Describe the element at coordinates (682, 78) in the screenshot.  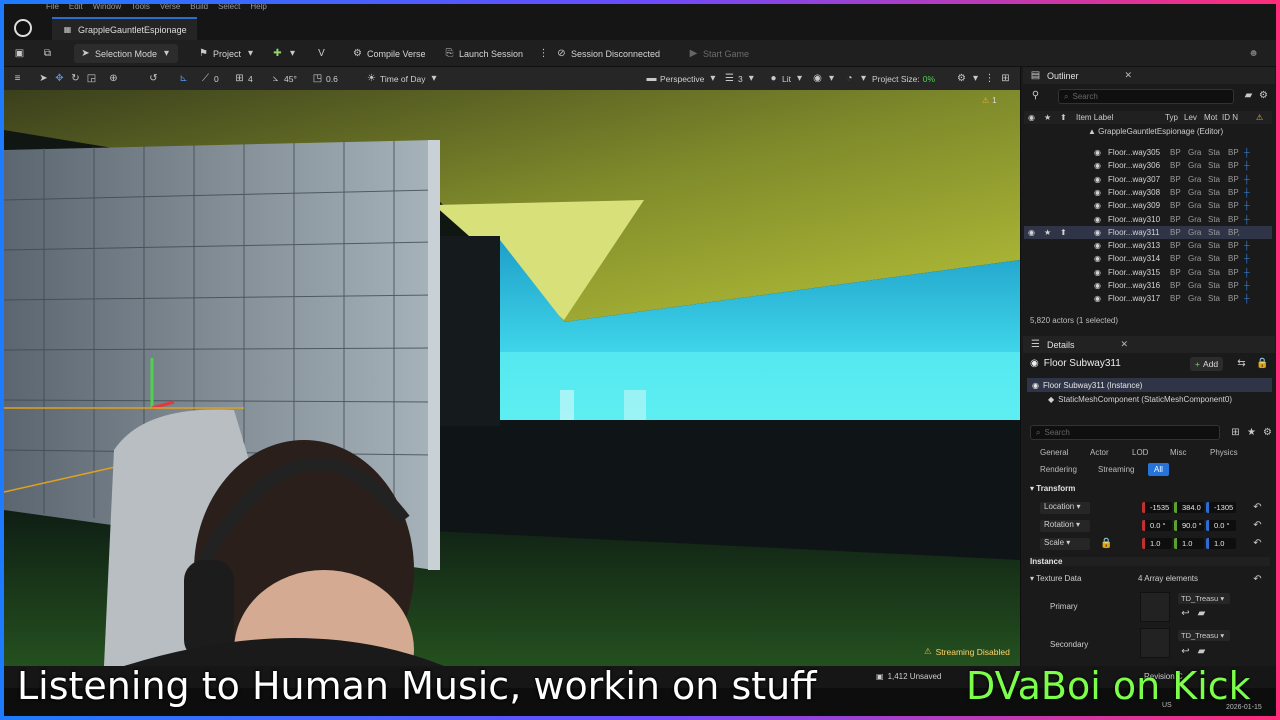
I see `perspective-dropdown: ▬ Perspective ▾` at that location.